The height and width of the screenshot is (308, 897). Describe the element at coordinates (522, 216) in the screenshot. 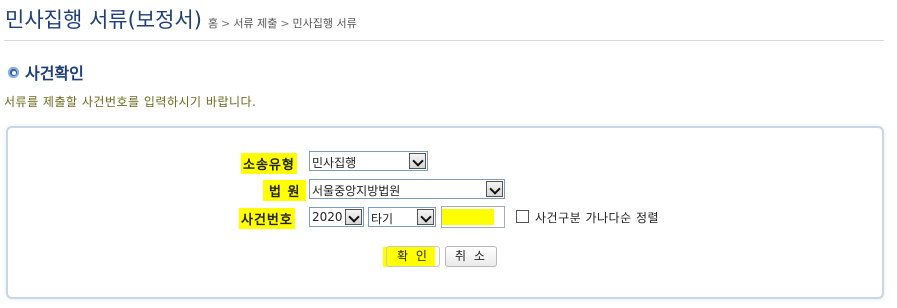

I see `sort-checkbox` at that location.